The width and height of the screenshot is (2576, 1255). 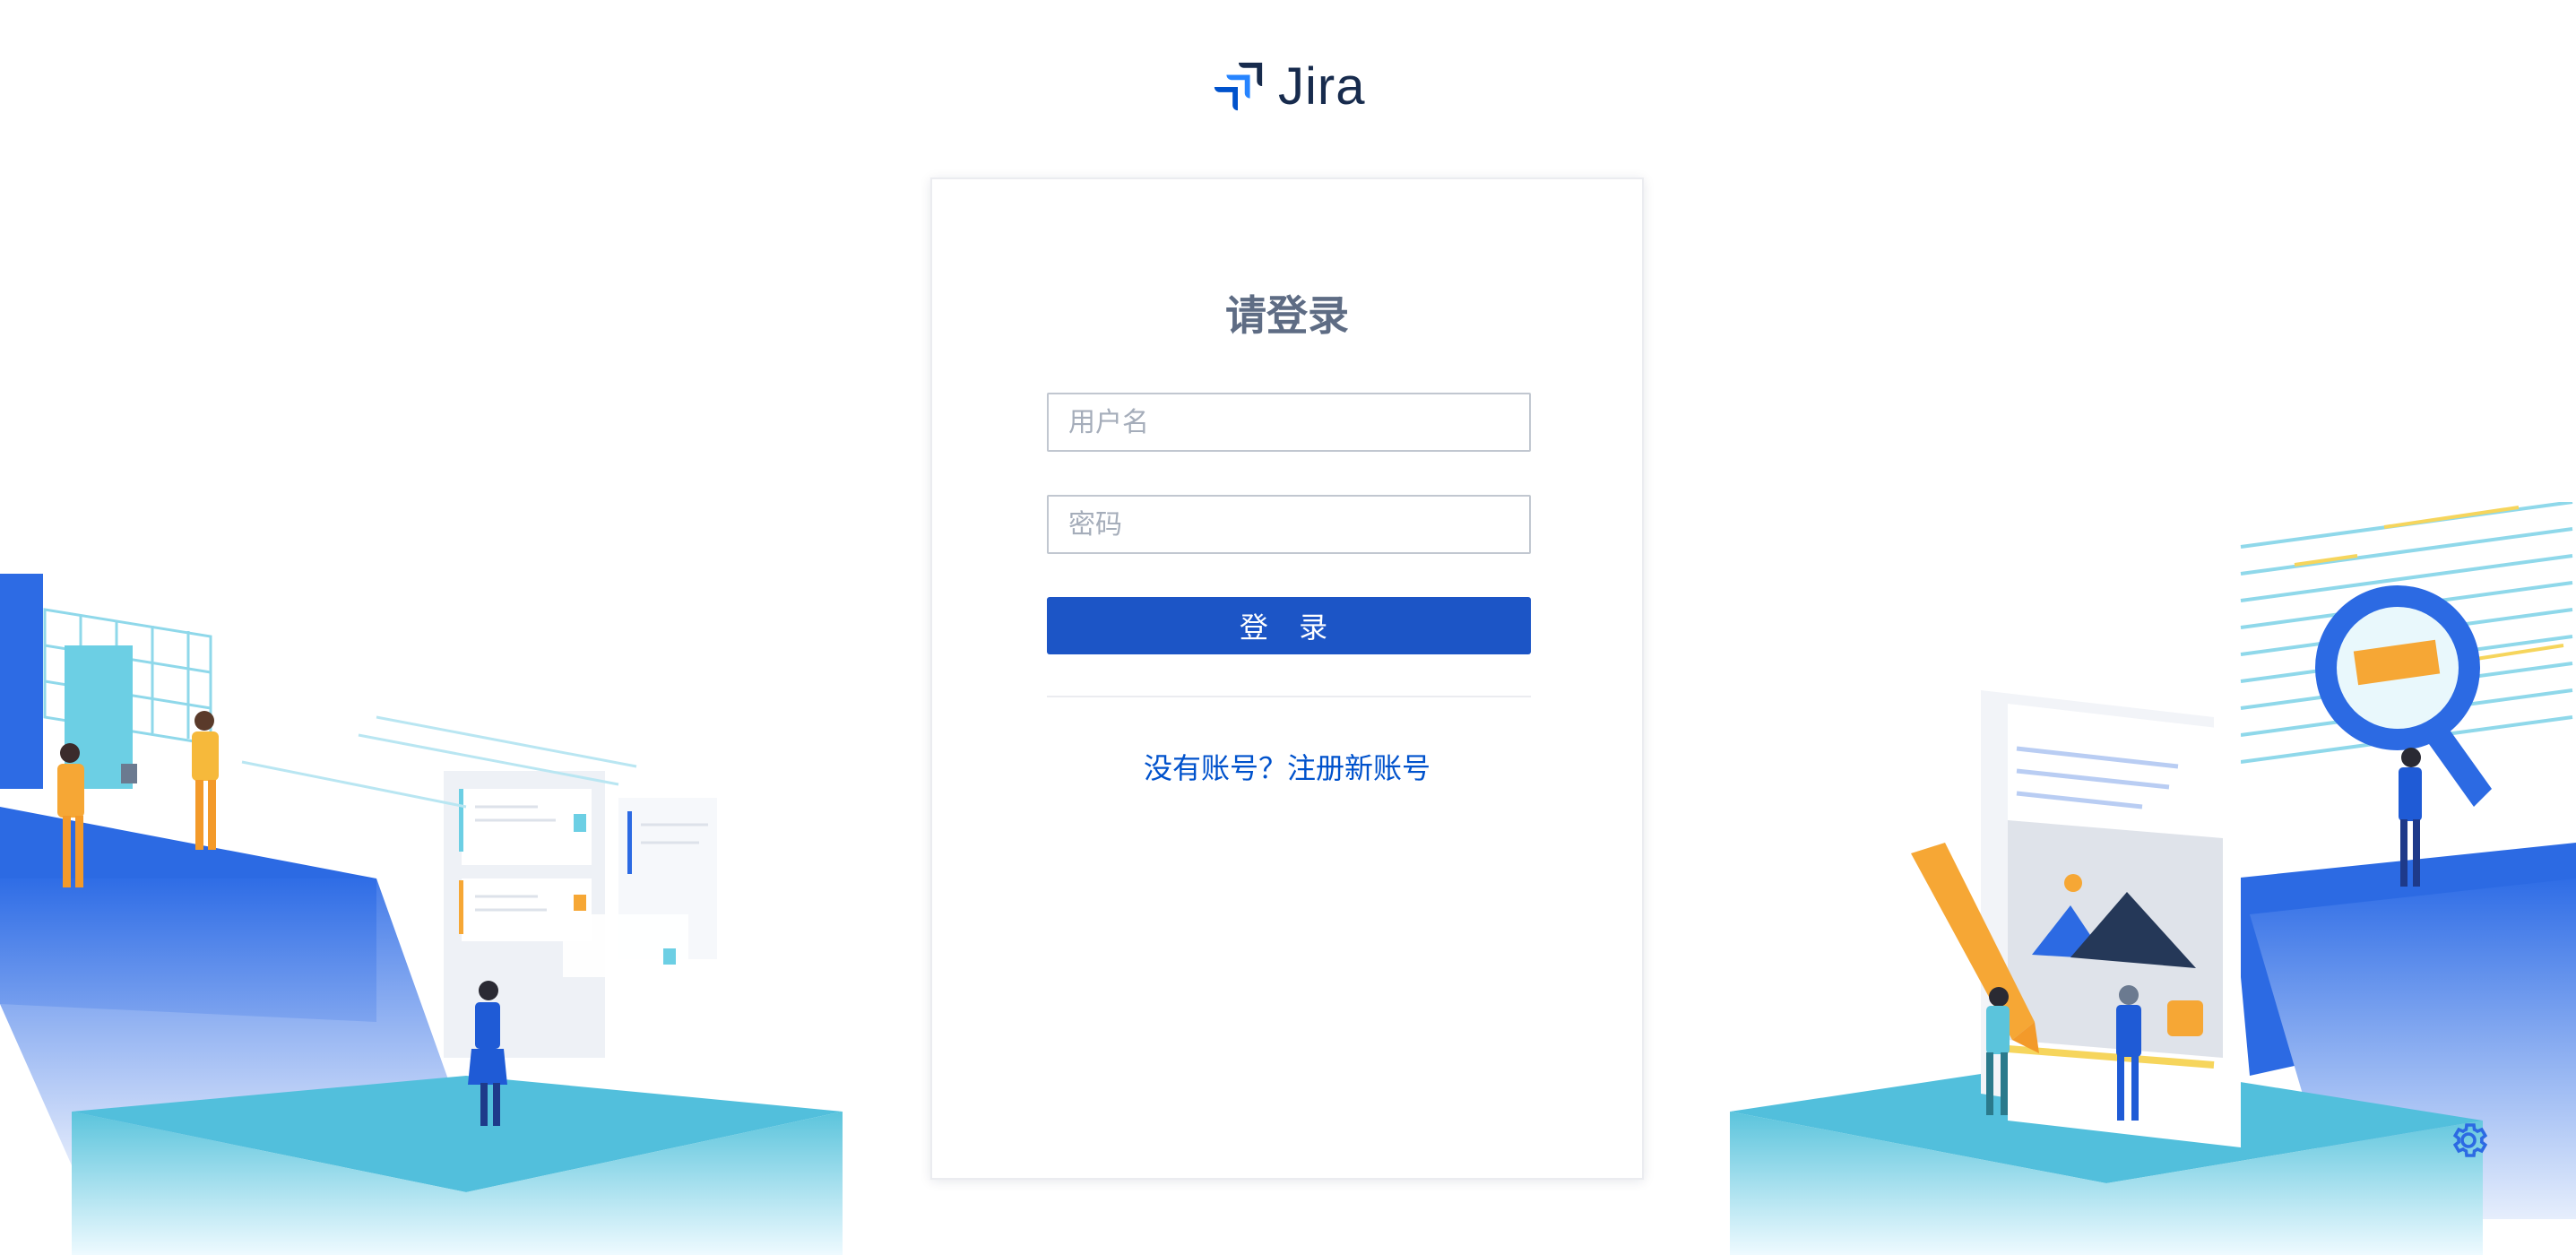 I want to click on brand-name: Jira, so click(x=1322, y=86).